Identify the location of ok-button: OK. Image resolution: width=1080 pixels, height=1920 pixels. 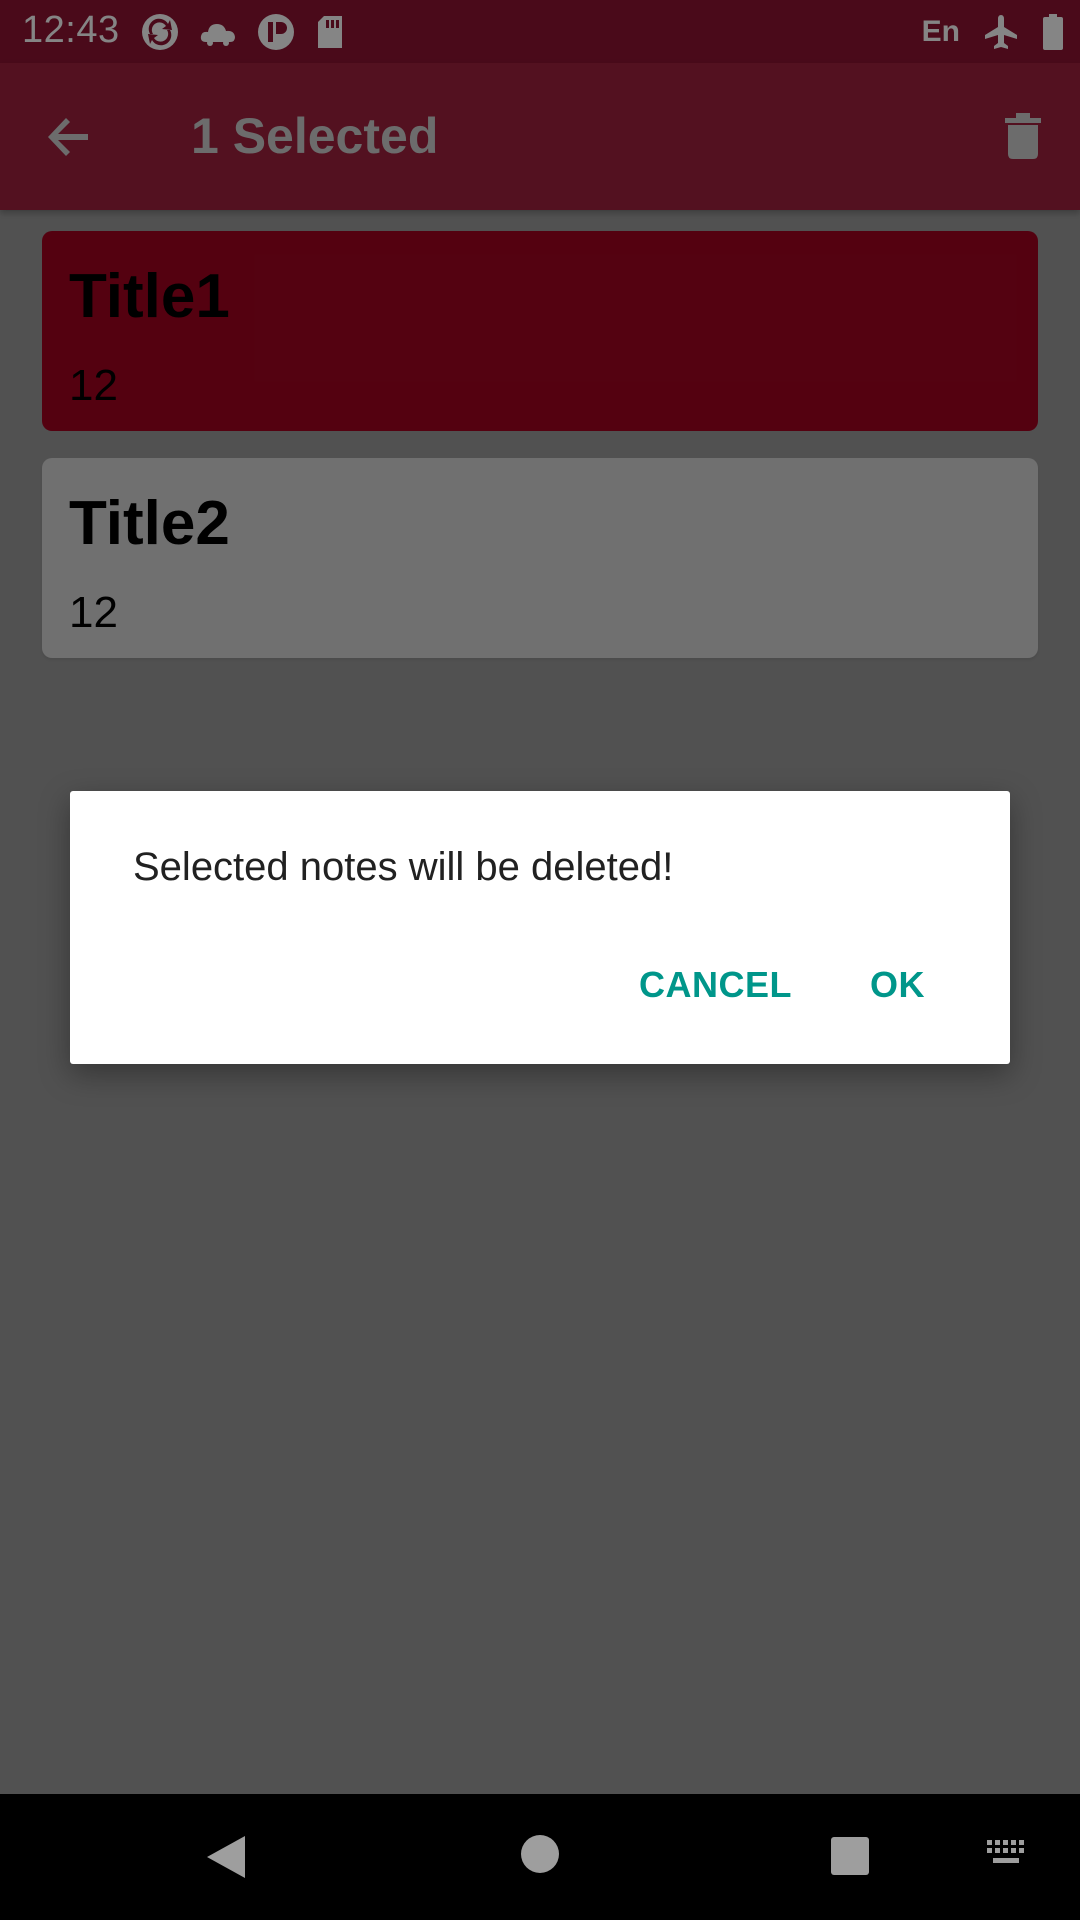
(897, 985).